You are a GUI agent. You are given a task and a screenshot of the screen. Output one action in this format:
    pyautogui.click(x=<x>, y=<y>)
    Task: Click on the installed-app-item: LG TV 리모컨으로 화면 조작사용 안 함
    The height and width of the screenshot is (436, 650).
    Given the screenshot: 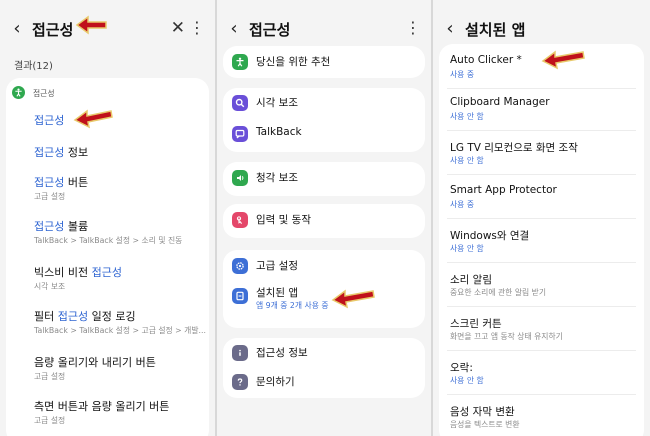 What is the action you would take?
    pyautogui.click(x=541, y=160)
    